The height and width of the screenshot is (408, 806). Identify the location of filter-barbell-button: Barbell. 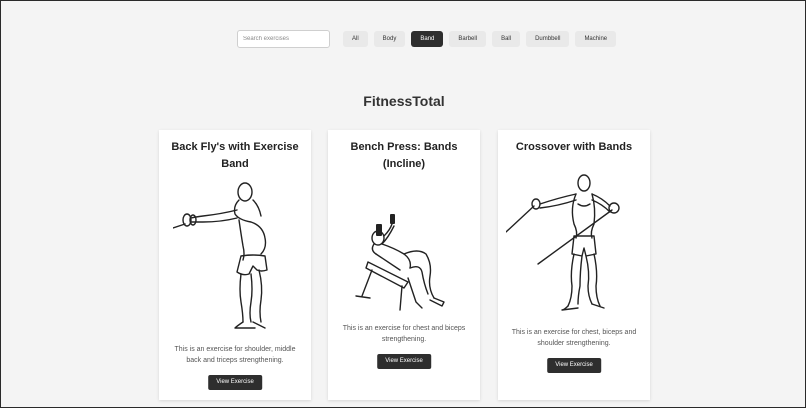
(468, 39).